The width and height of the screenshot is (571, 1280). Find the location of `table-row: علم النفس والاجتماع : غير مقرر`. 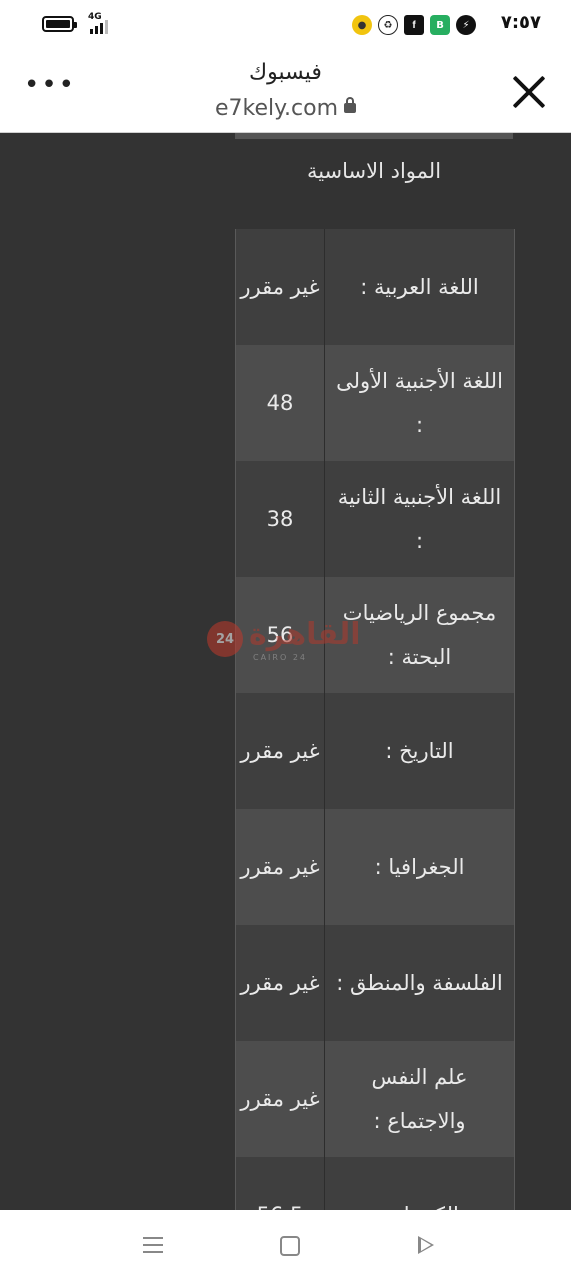

table-row: علم النفس والاجتماع : غير مقرر is located at coordinates (375, 1099).